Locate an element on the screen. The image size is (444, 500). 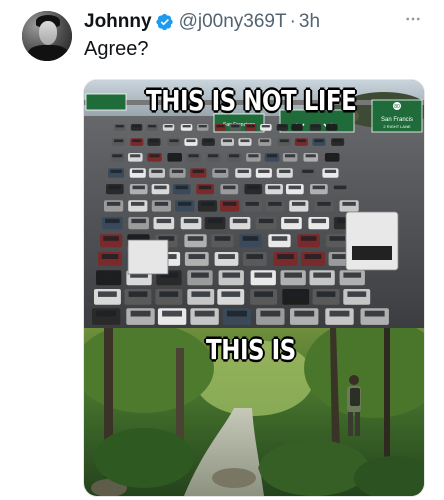
more-horizontal-icon is located at coordinates (413, 22).